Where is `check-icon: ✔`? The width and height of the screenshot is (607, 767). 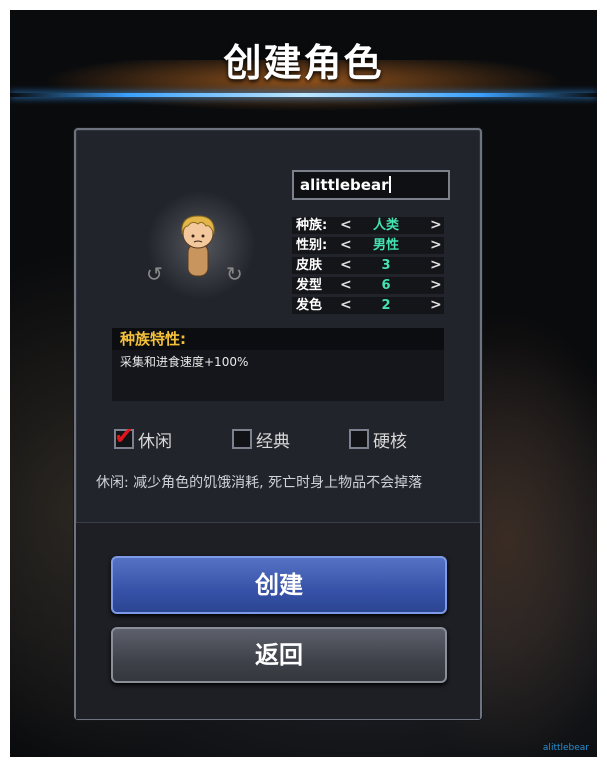 check-icon: ✔ is located at coordinates (124, 436).